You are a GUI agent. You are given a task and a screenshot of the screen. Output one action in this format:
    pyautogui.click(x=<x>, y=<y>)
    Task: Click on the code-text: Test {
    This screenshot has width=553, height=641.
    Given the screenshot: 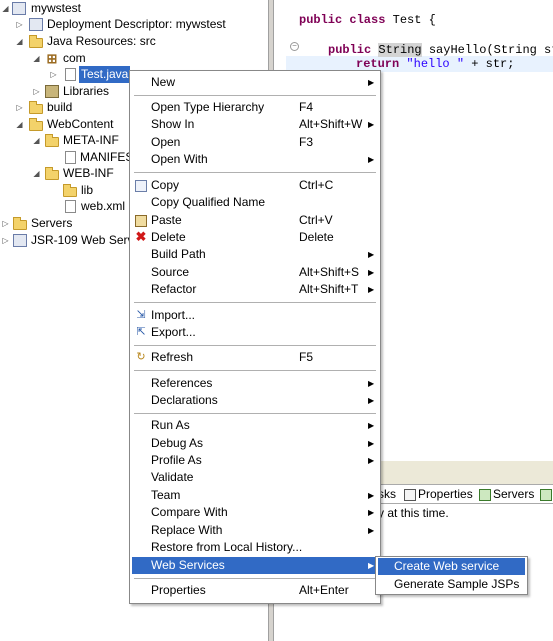 What is the action you would take?
    pyautogui.click(x=410, y=20)
    